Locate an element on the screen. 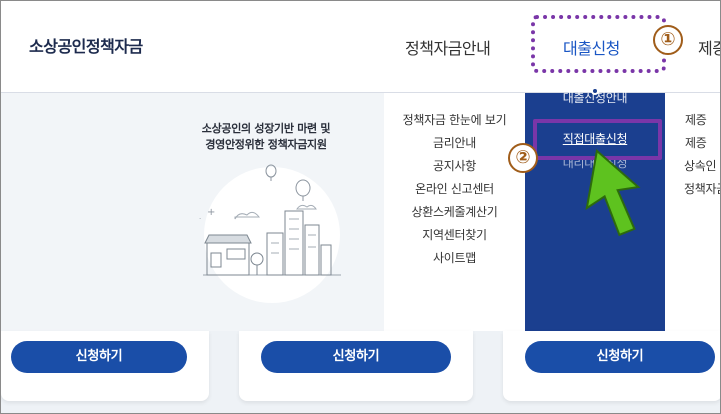 The height and width of the screenshot is (414, 721). city-illustration: + · is located at coordinates (270, 233).